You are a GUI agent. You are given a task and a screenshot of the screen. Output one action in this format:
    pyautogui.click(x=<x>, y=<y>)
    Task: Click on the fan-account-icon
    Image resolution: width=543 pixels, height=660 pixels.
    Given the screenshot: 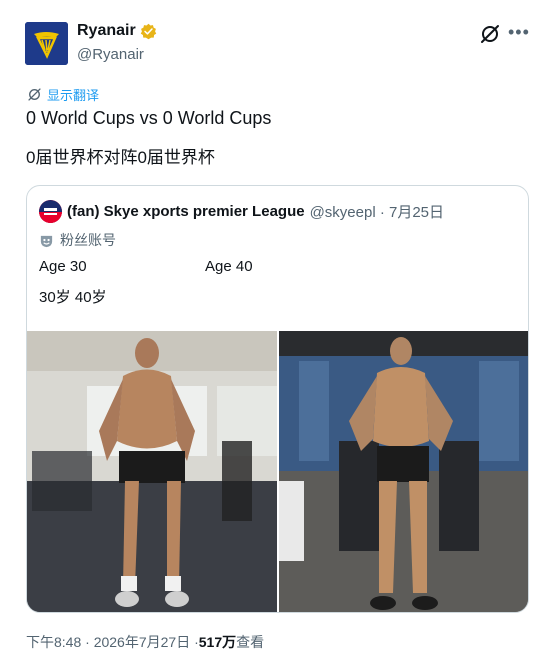 What is the action you would take?
    pyautogui.click(x=46, y=241)
    